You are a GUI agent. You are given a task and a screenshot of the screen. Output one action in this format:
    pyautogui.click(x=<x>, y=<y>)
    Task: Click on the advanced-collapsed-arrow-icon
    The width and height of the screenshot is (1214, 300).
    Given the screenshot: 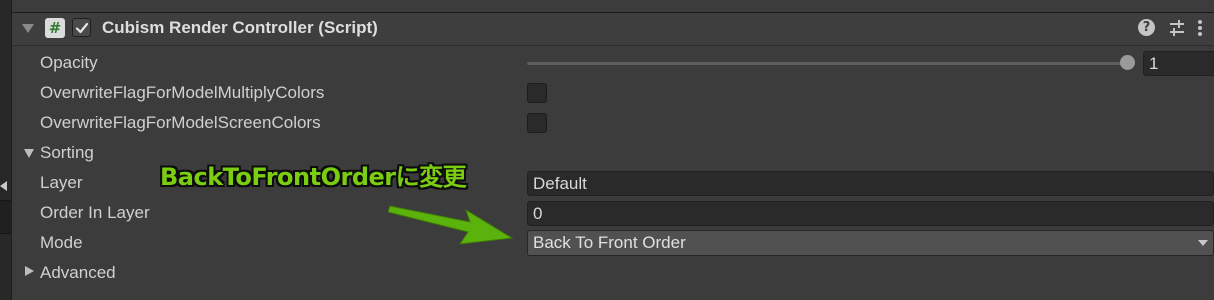 What is the action you would take?
    pyautogui.click(x=29, y=271)
    